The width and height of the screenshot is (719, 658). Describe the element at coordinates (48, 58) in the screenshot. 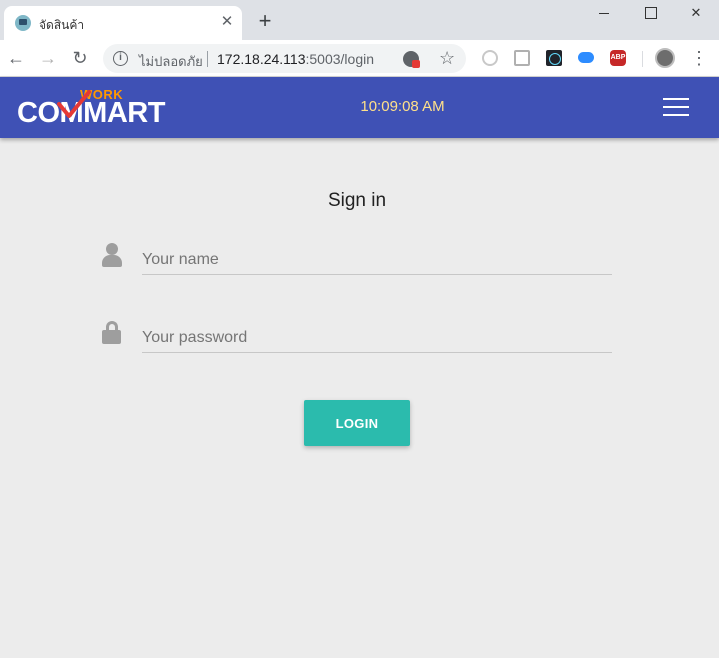

I see `forward-arrow-icon: →` at that location.